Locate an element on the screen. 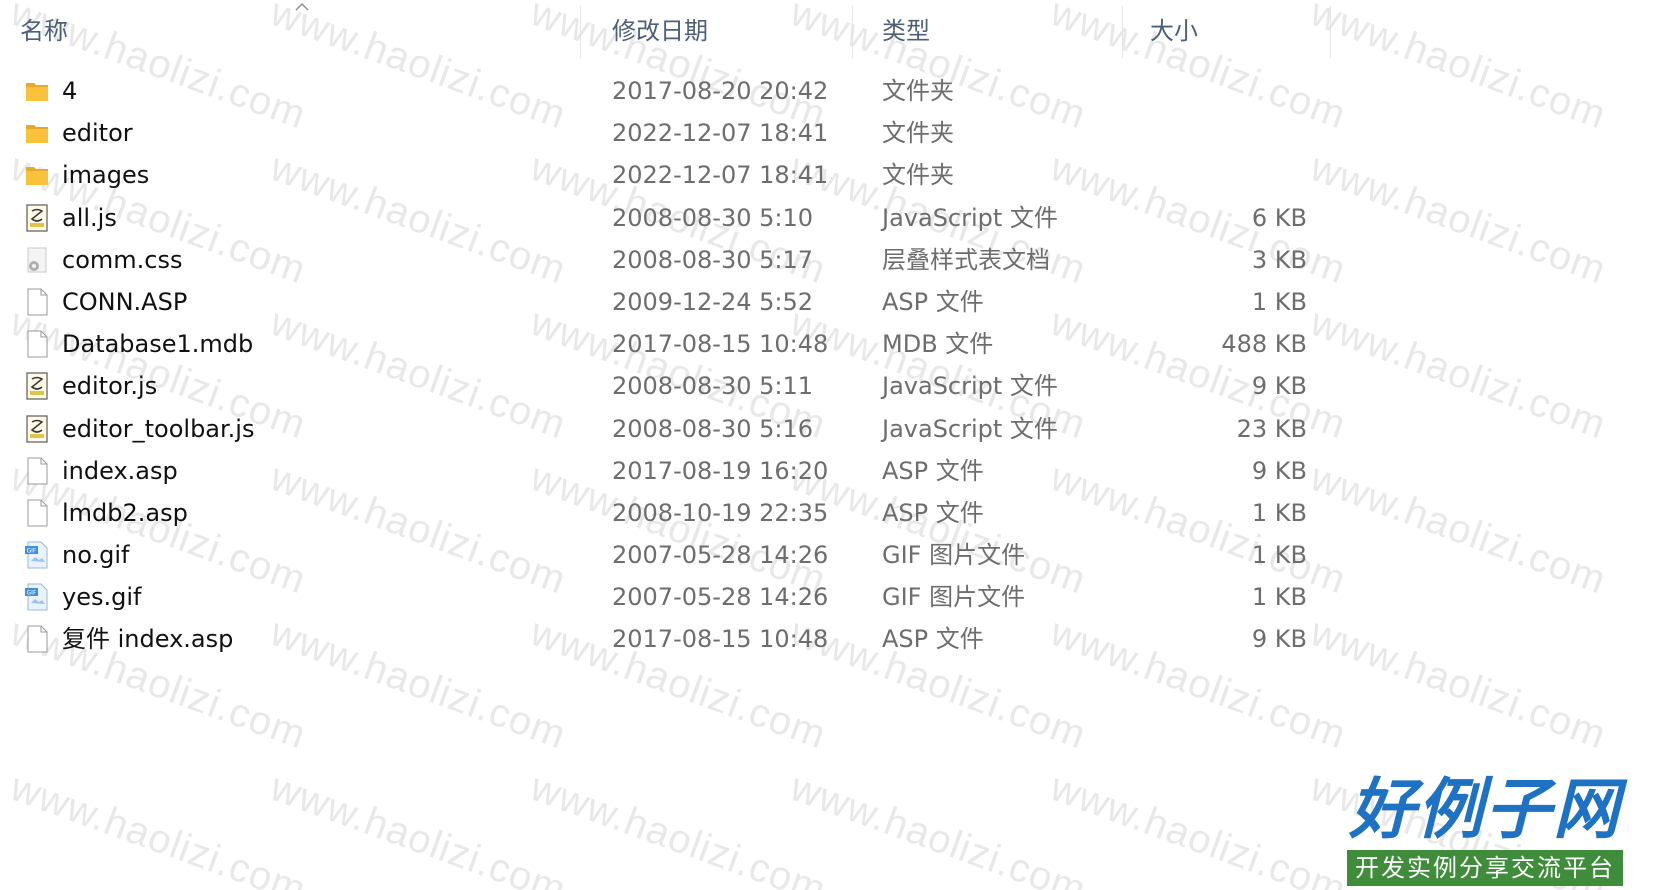 The image size is (1672, 890). file-size: 6 KB is located at coordinates (1279, 217).